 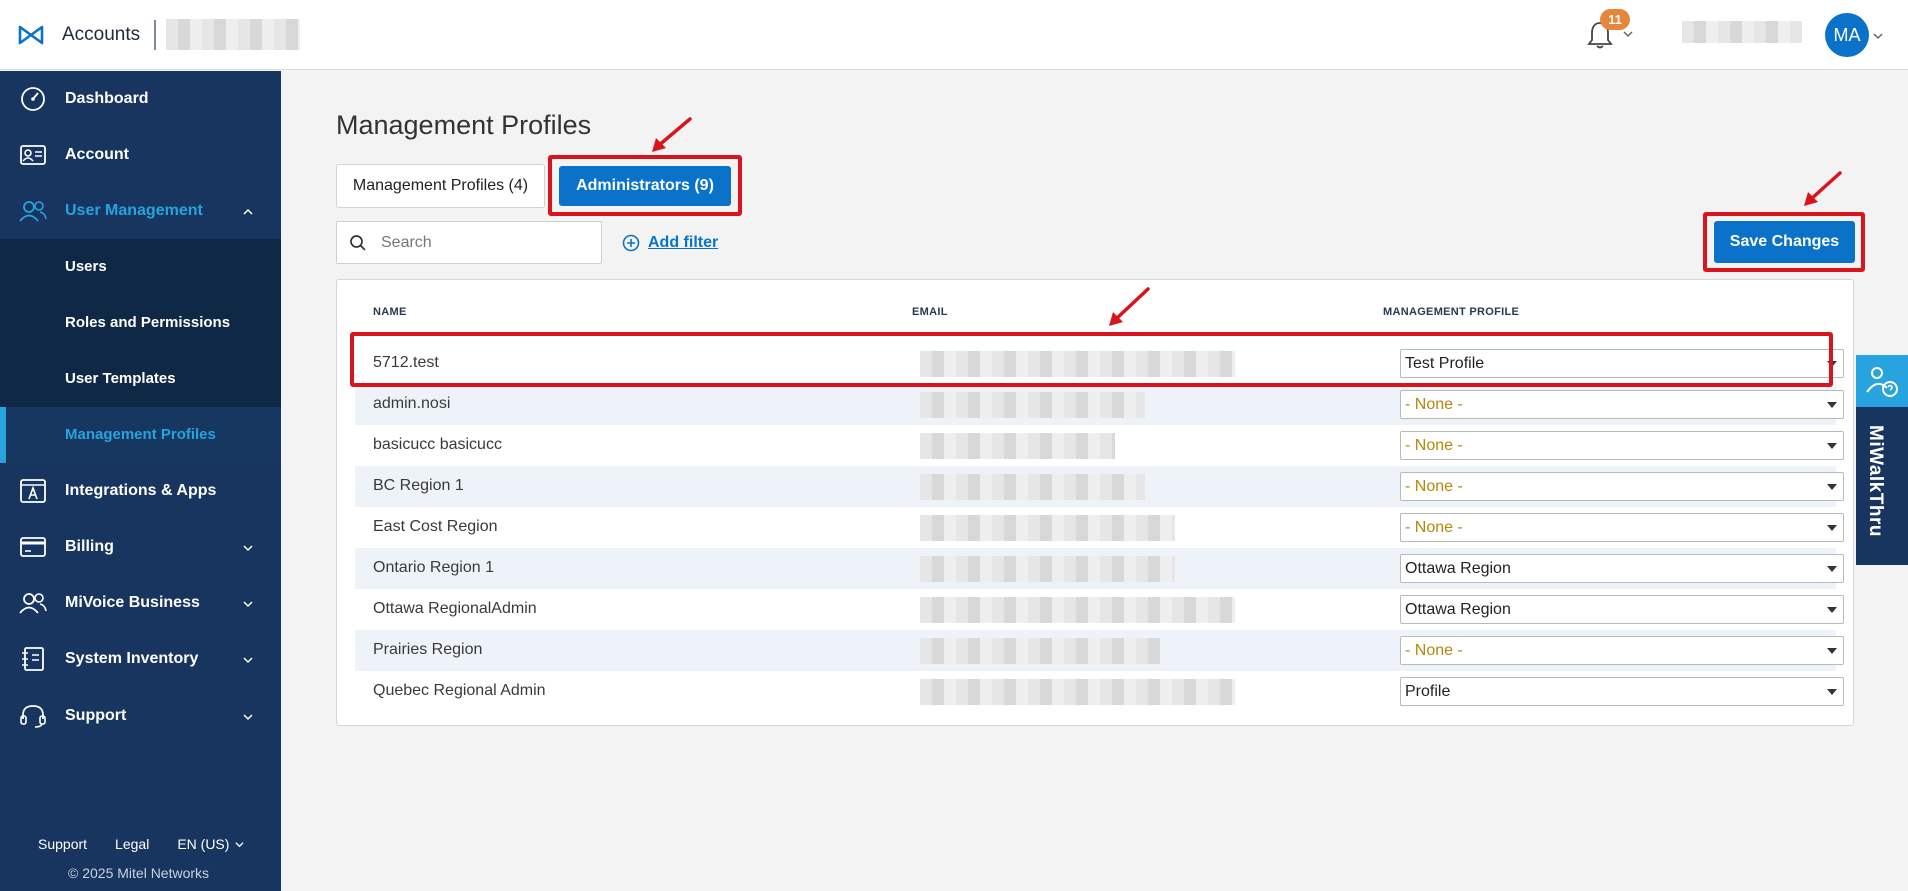 What do you see at coordinates (97, 154) in the screenshot?
I see `sidebar-item-label: Account` at bounding box center [97, 154].